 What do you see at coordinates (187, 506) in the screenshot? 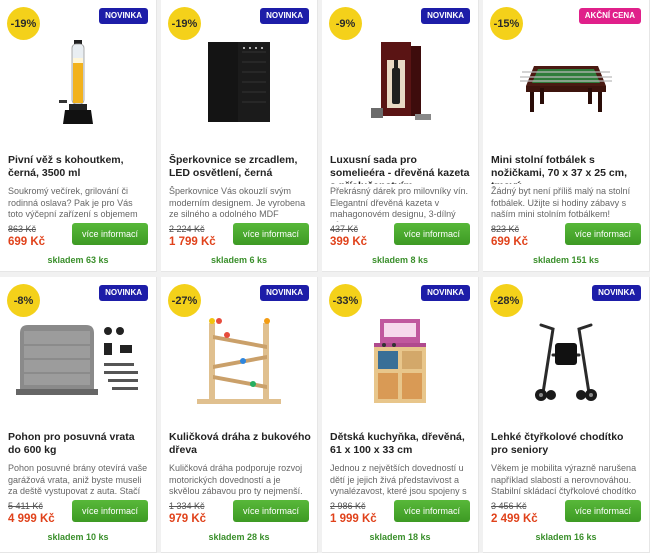
I see `old-price: 1 334 Kč` at bounding box center [187, 506].